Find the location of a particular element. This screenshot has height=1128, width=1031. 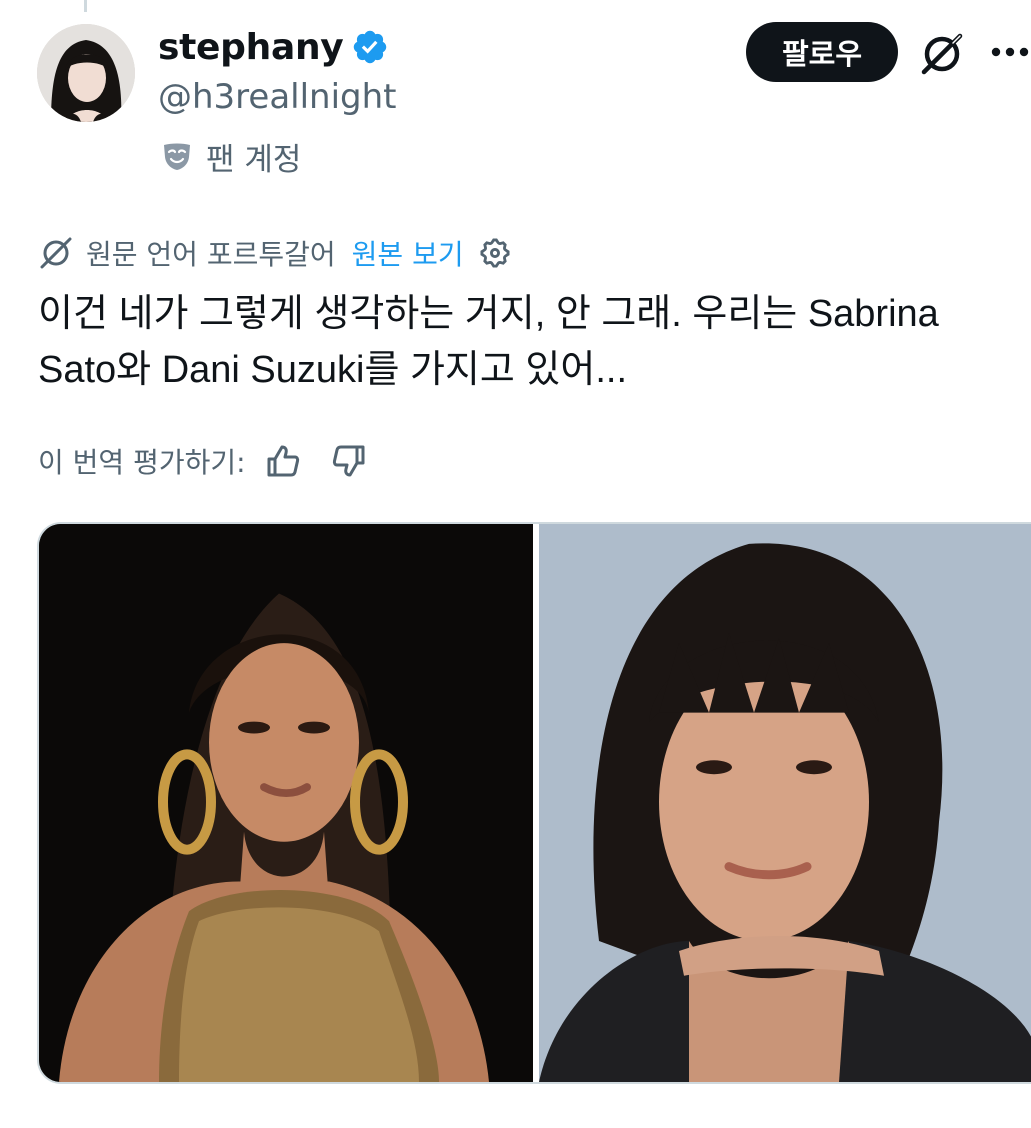

author-name-row: stephany is located at coordinates (273, 47).